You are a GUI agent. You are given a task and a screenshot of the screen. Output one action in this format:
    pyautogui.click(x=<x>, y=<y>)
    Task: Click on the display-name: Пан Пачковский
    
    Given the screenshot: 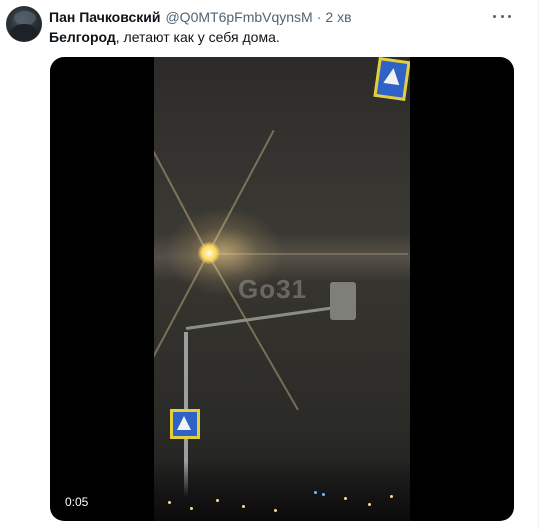 What is the action you would take?
    pyautogui.click(x=104, y=17)
    